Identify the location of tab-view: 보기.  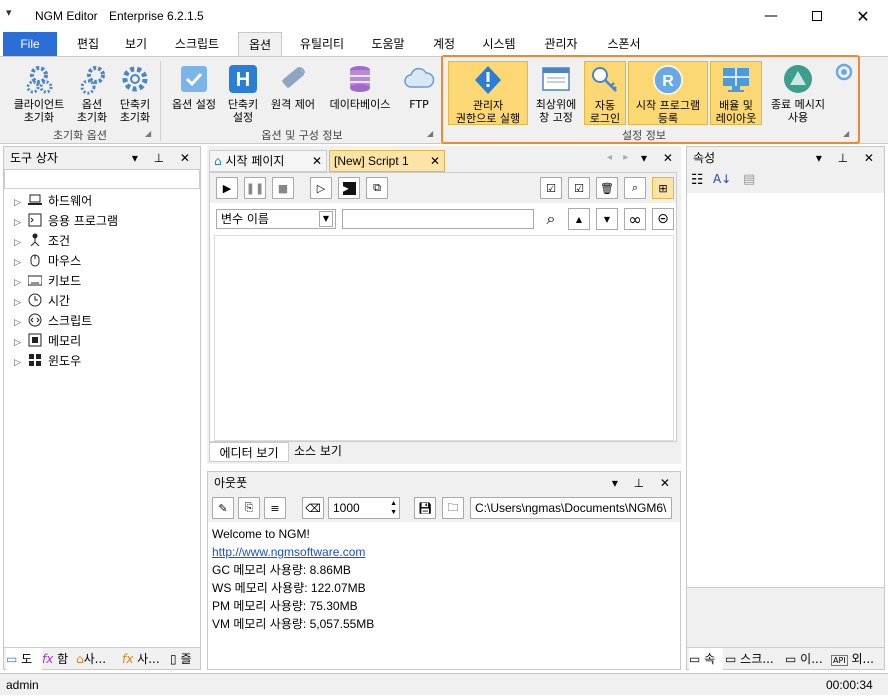
(136, 44).